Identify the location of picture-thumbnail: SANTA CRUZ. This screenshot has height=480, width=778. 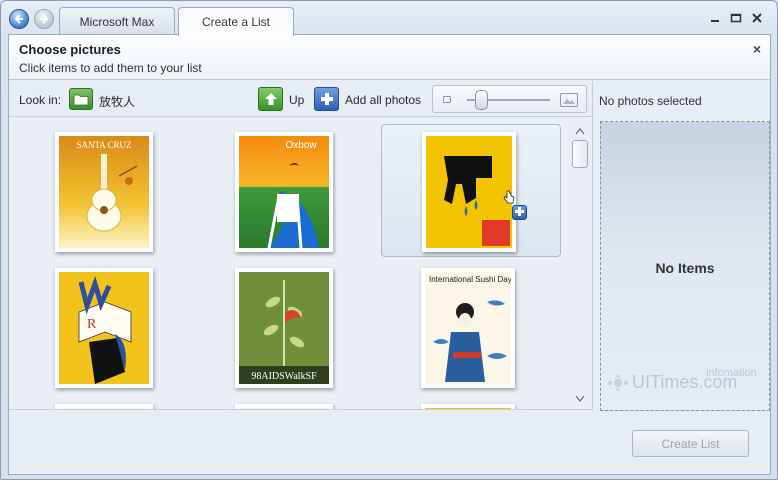
(104, 192).